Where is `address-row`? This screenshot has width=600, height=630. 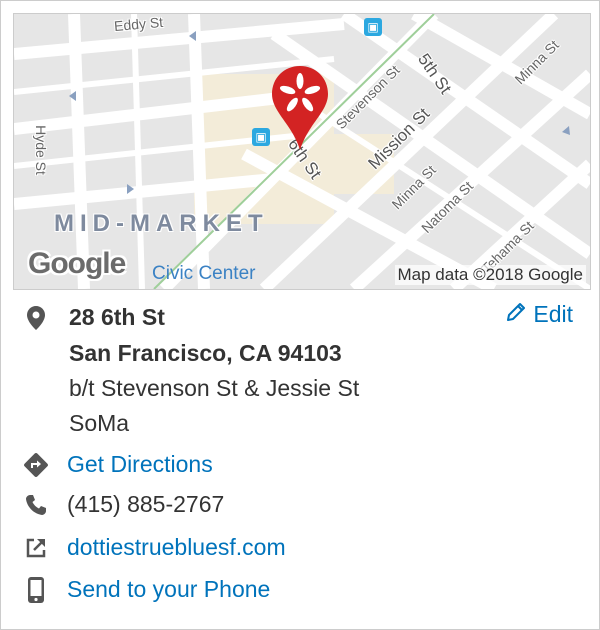
address-row is located at coordinates (45, 317).